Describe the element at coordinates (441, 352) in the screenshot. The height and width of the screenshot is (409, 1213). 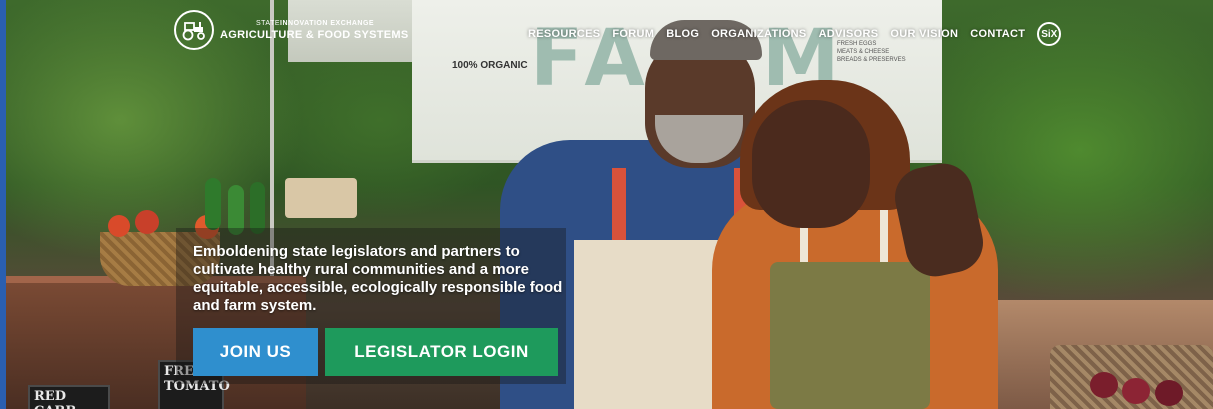
I see `legislator-login-button: LEGISLATOR LOGIN` at that location.